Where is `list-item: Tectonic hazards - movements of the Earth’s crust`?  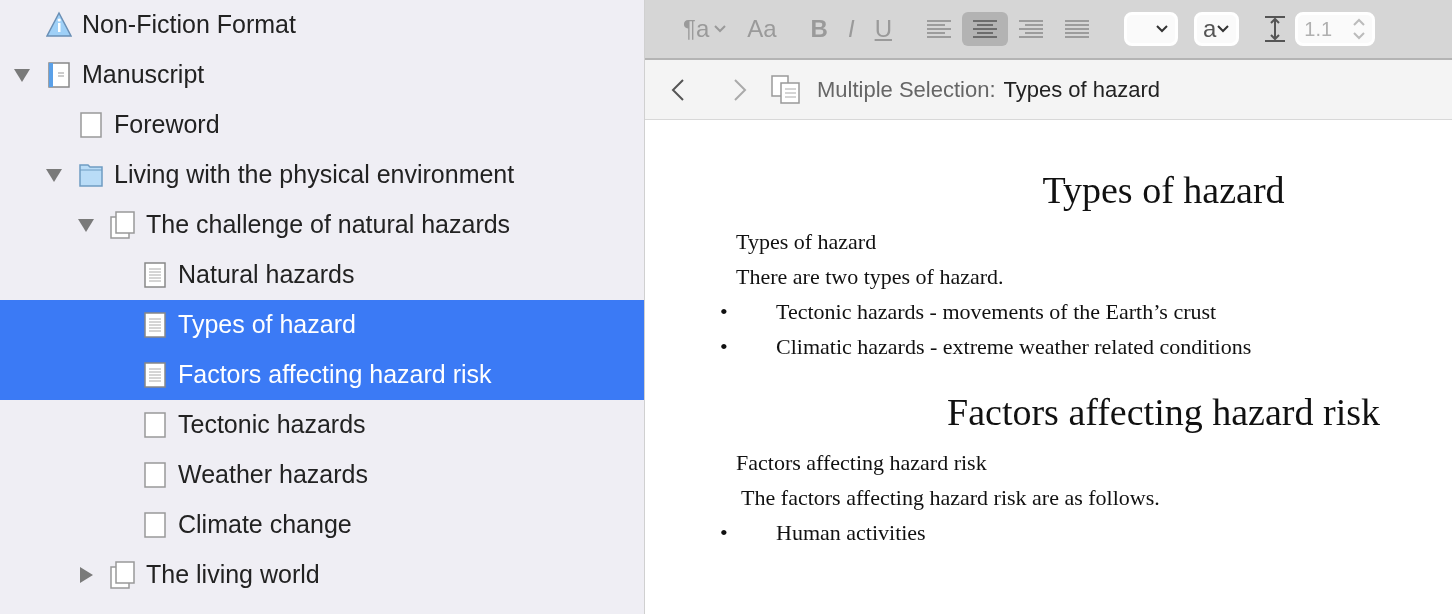
list-item: Tectonic hazards - movements of the Earth’s crust is located at coordinates (996, 311).